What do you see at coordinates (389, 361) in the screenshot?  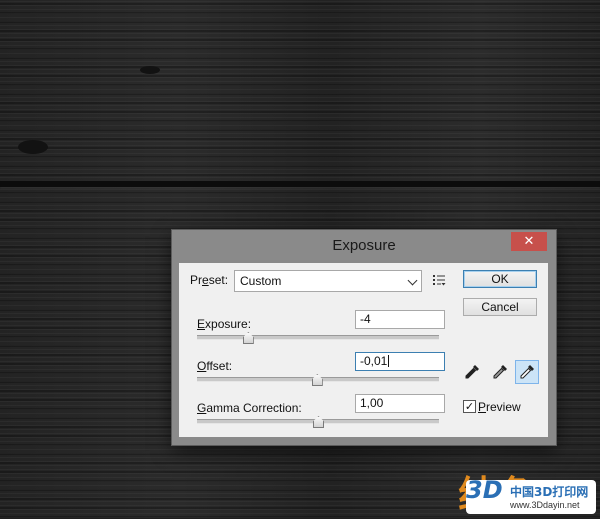 I see `text-caret` at bounding box center [389, 361].